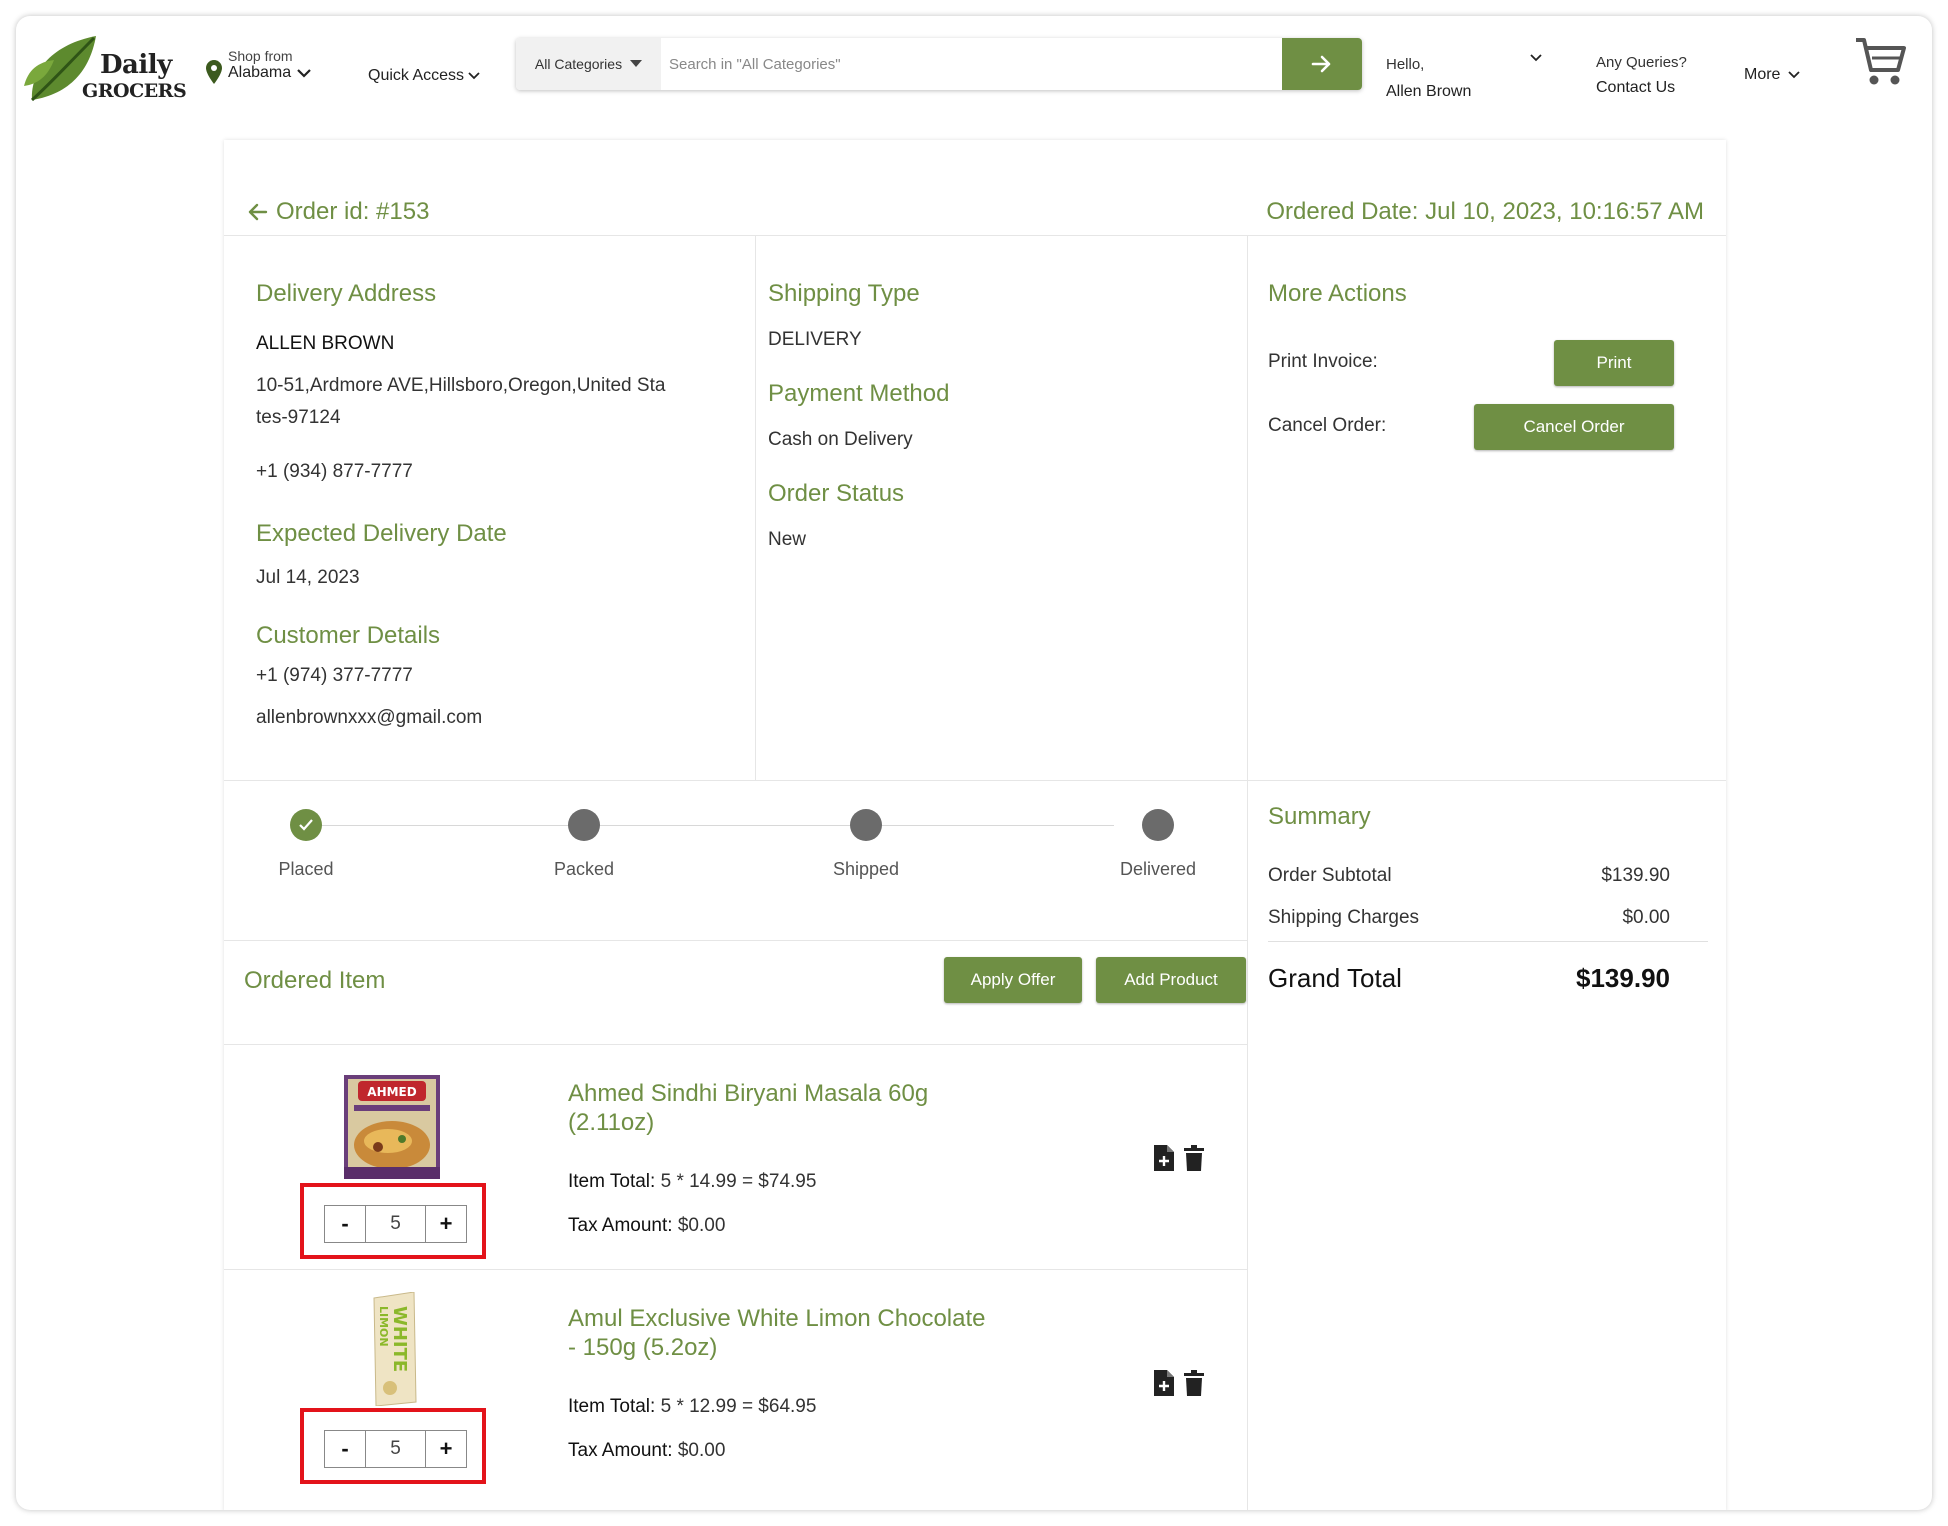 The width and height of the screenshot is (1948, 1526). What do you see at coordinates (1428, 78) in the screenshot?
I see `account-menu: Hello, Allen Brown` at bounding box center [1428, 78].